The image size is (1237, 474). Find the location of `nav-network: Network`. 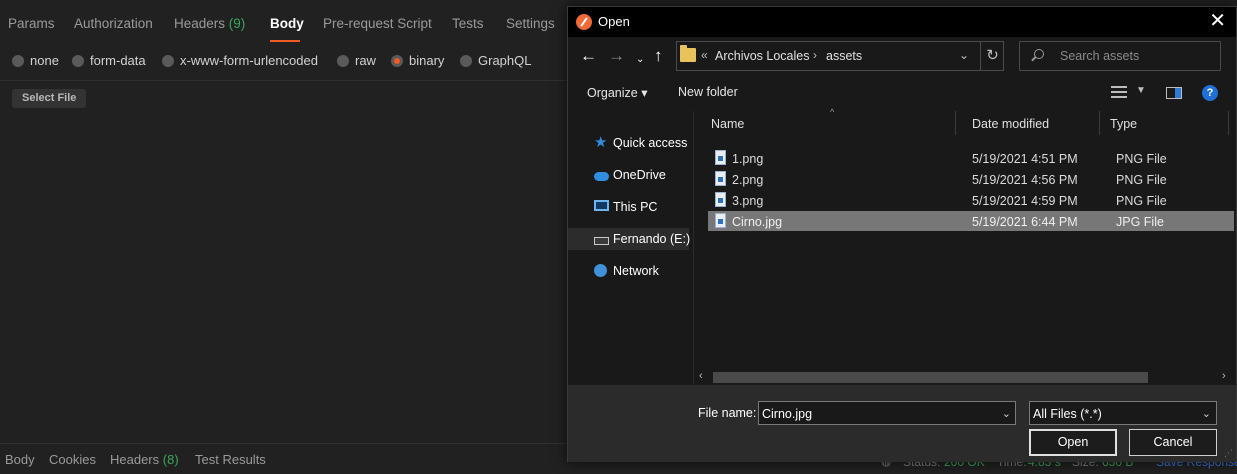

nav-network: Network is located at coordinates (628, 271).